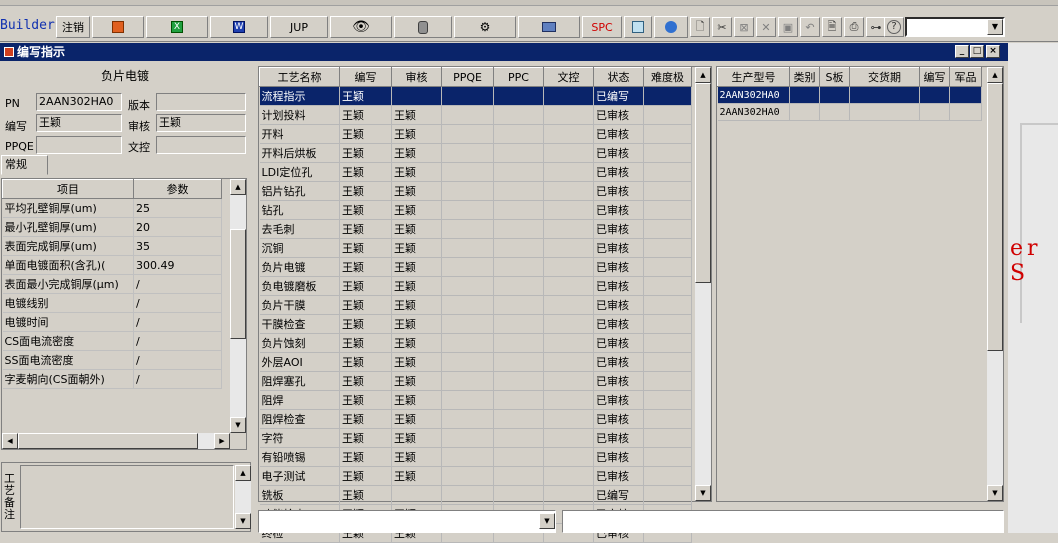 This screenshot has height=543, width=1058. What do you see at coordinates (177, 360) in the screenshot?
I see `param-value-cell: /` at bounding box center [177, 360].